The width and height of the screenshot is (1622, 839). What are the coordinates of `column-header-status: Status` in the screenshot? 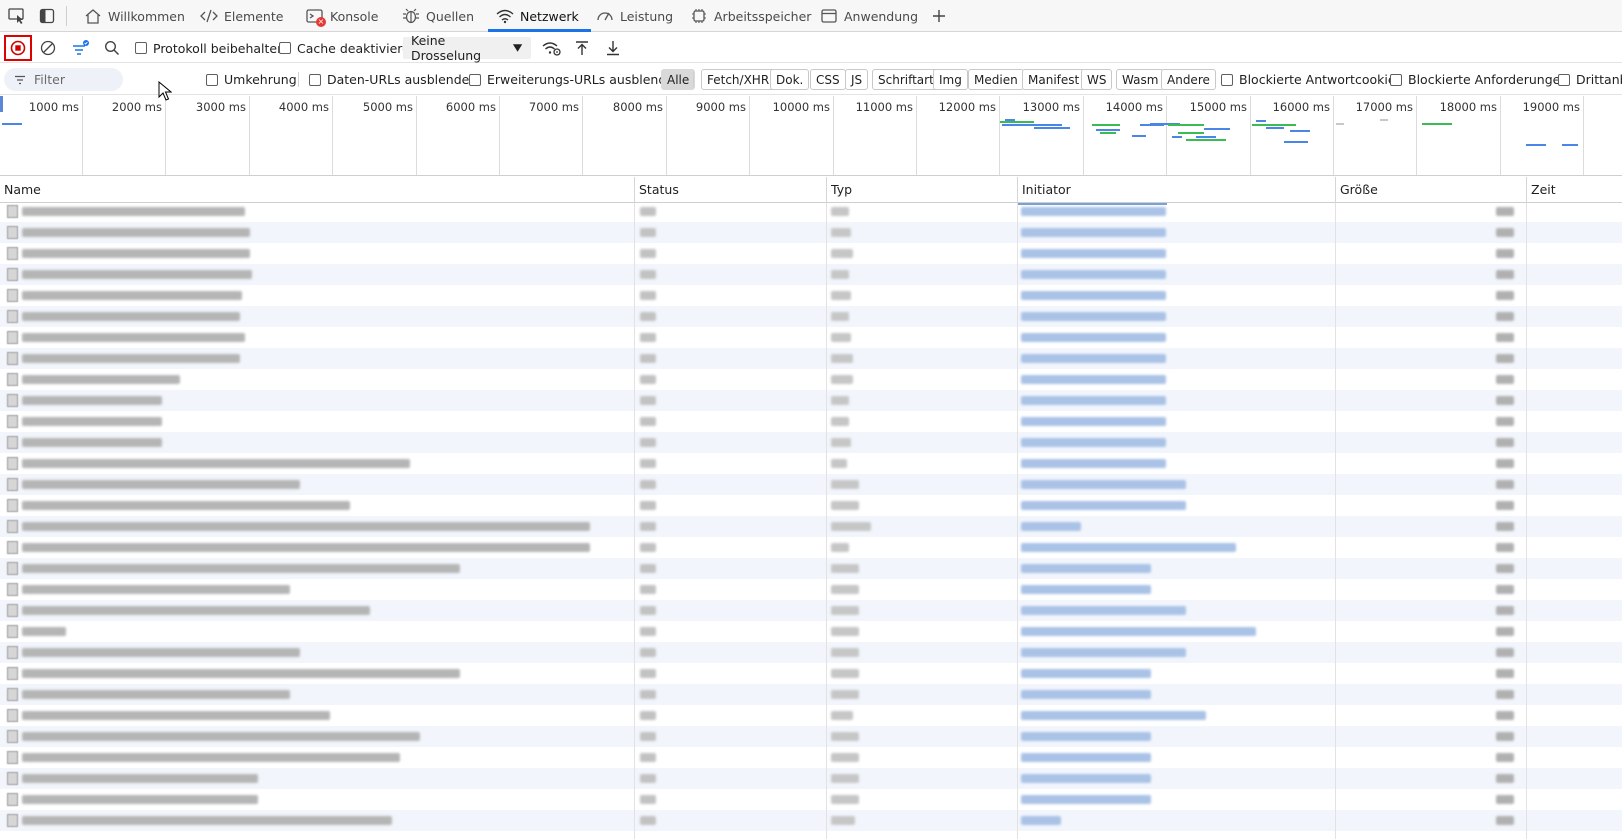 It's located at (730, 190).